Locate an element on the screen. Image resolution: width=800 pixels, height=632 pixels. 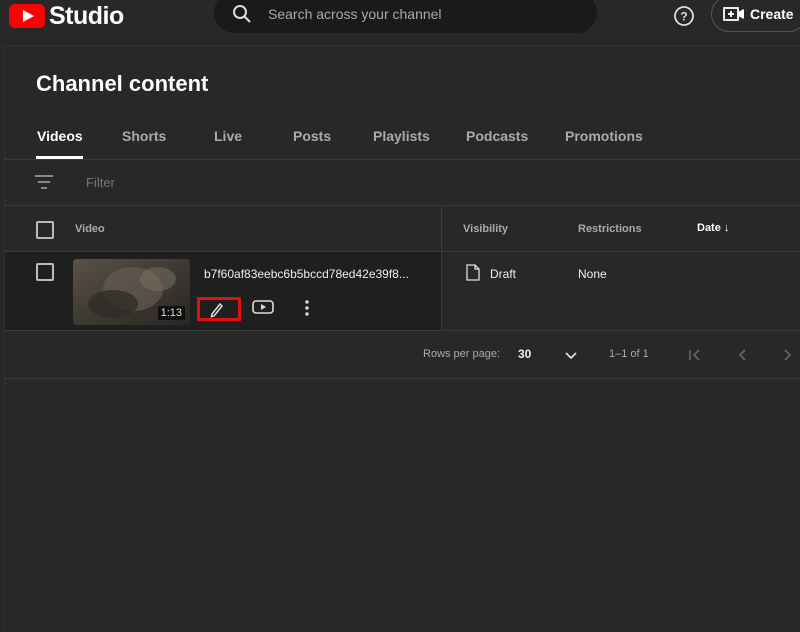
restrictions-value: None is located at coordinates (592, 274).